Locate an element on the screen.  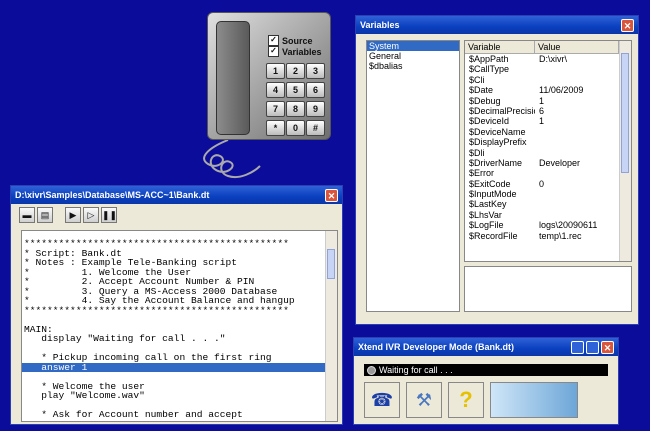
column-header-variable: Variable is located at coordinates (500, 47).